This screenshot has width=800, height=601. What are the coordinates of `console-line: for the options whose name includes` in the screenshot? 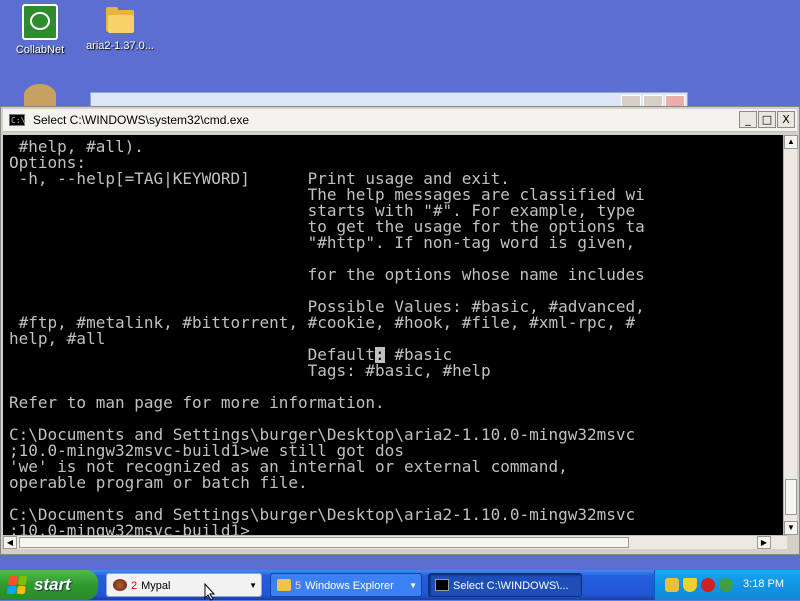 It's located at (327, 274).